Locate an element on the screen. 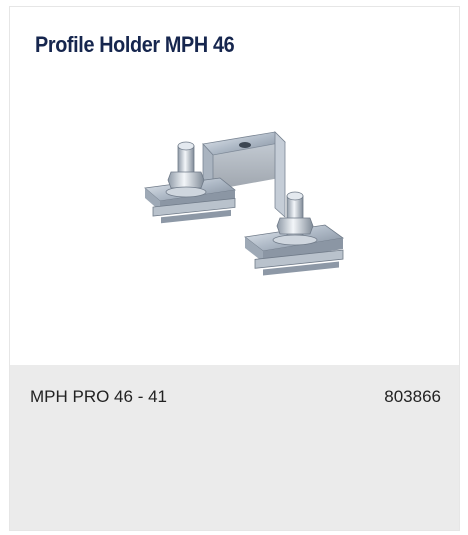 The width and height of the screenshot is (468, 535). left-bolt is located at coordinates (186, 169).